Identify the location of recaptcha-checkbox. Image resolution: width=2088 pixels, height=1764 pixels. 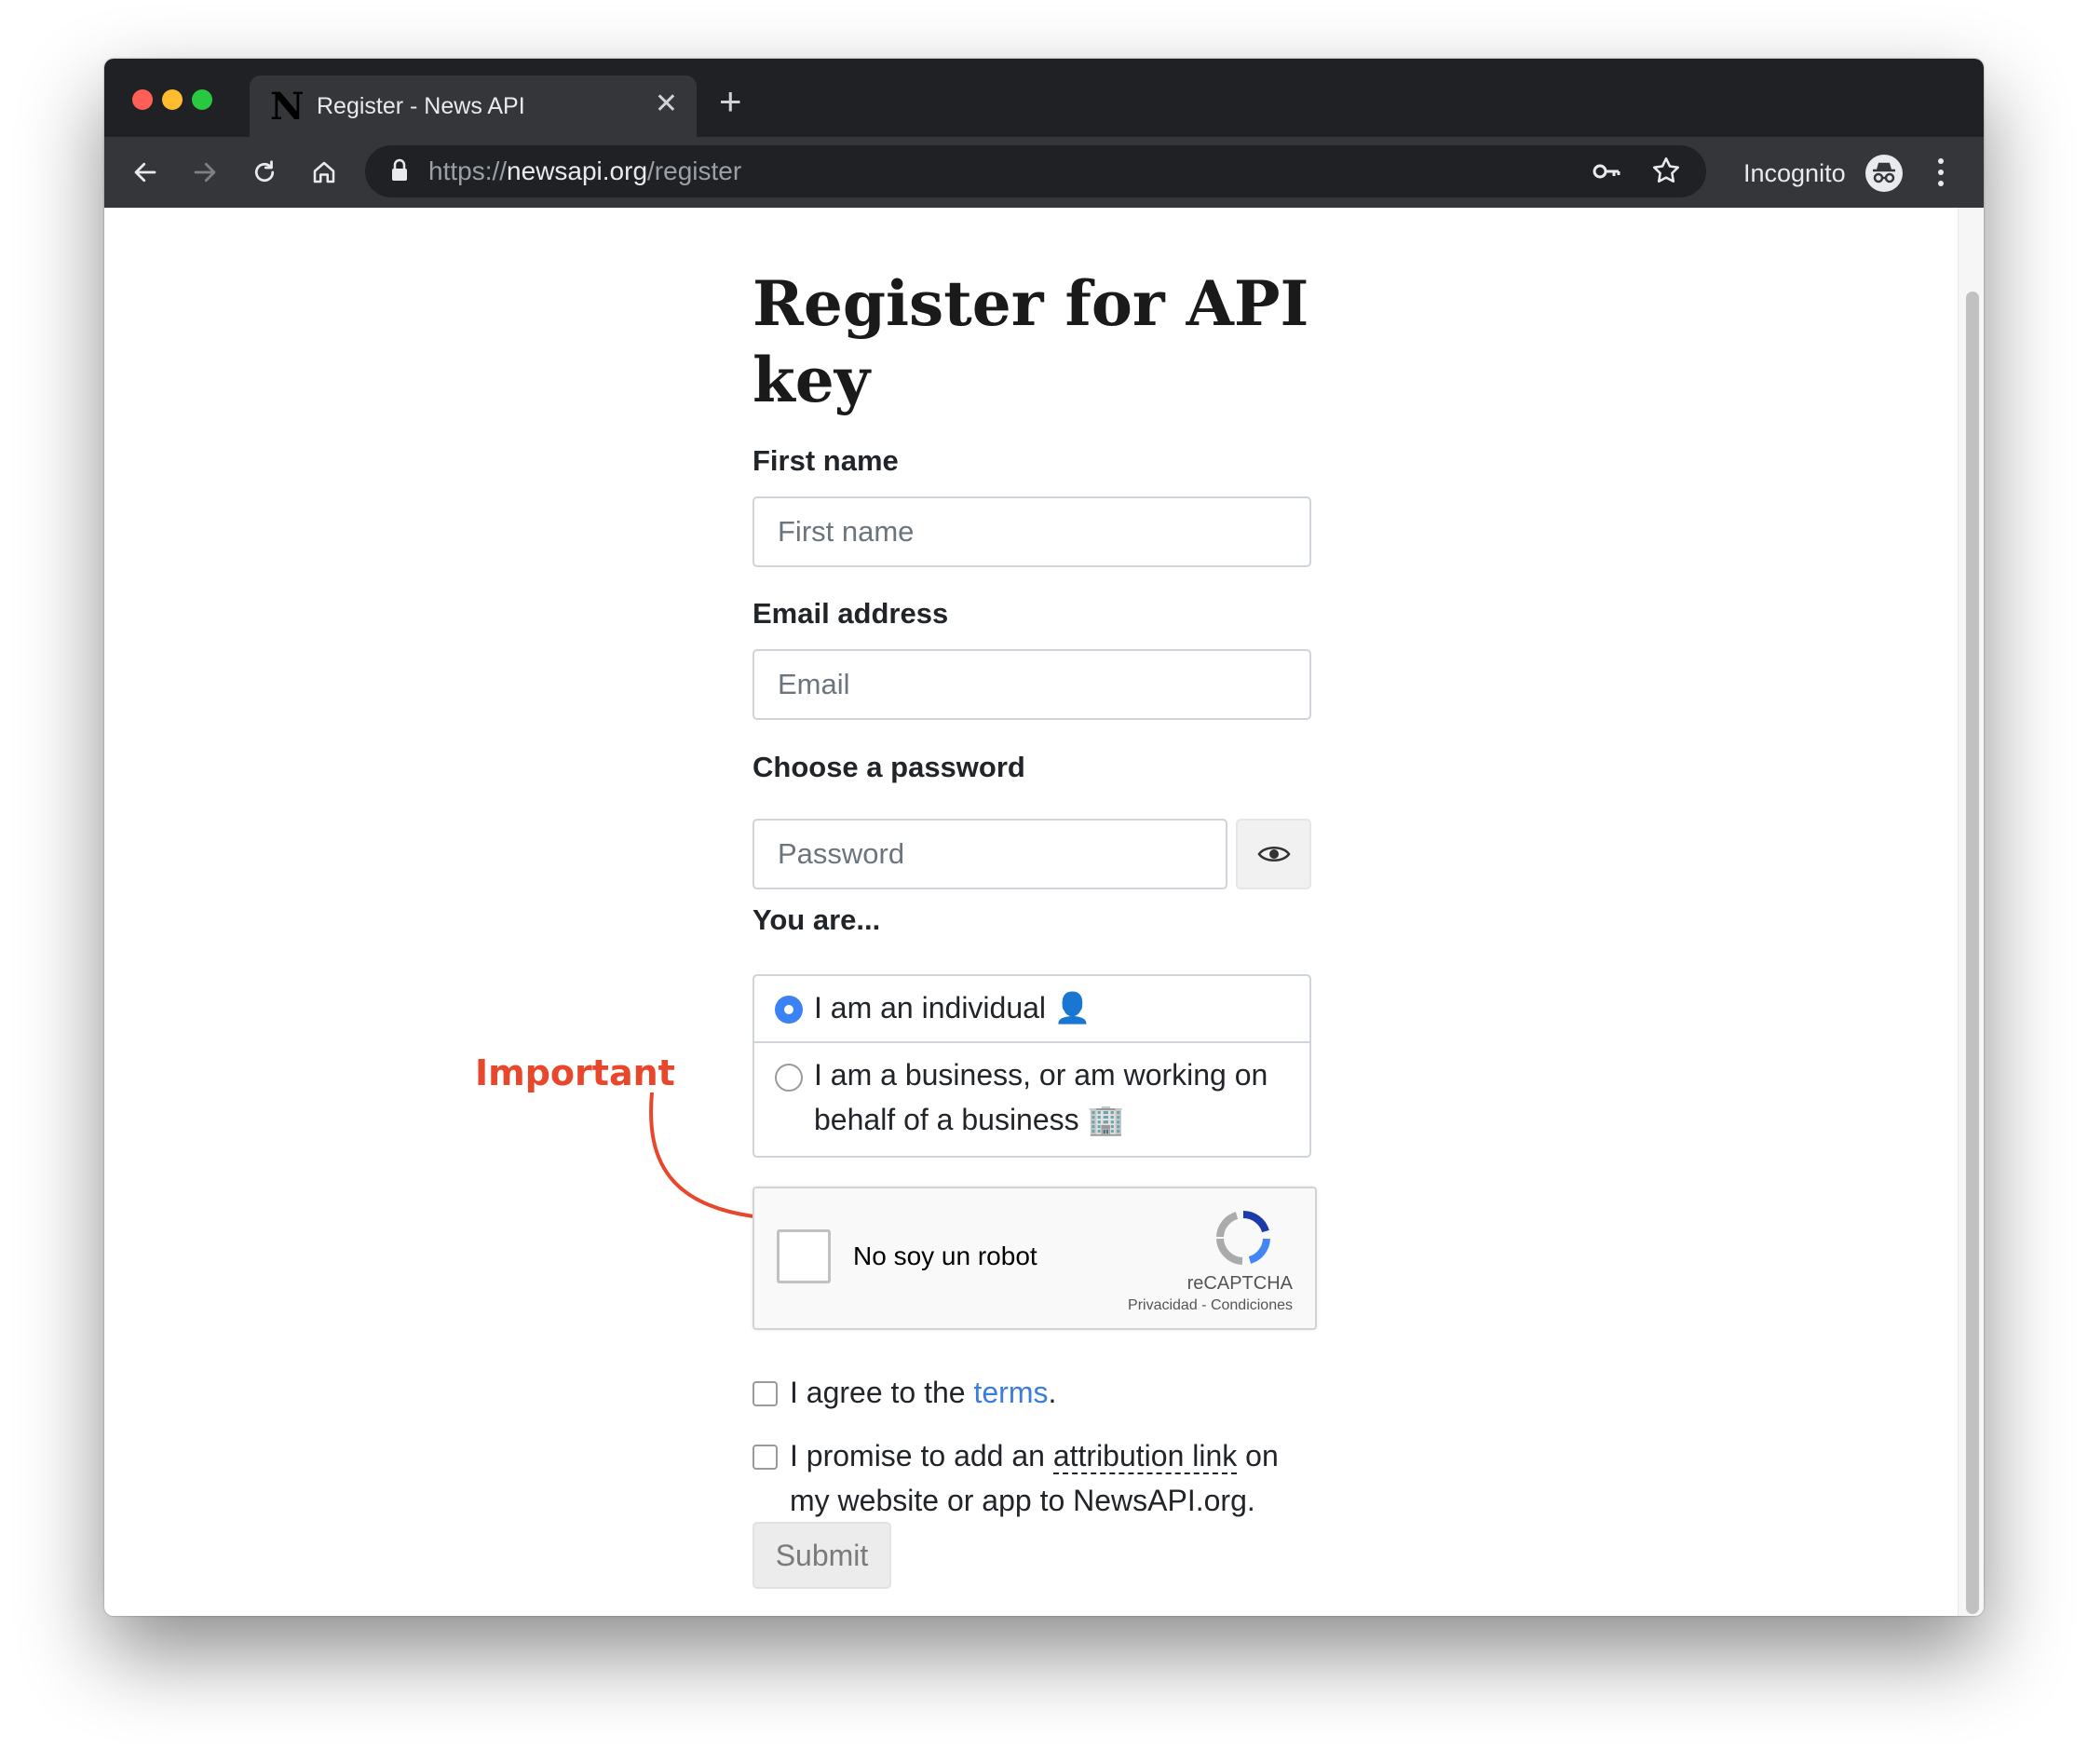
(804, 1256).